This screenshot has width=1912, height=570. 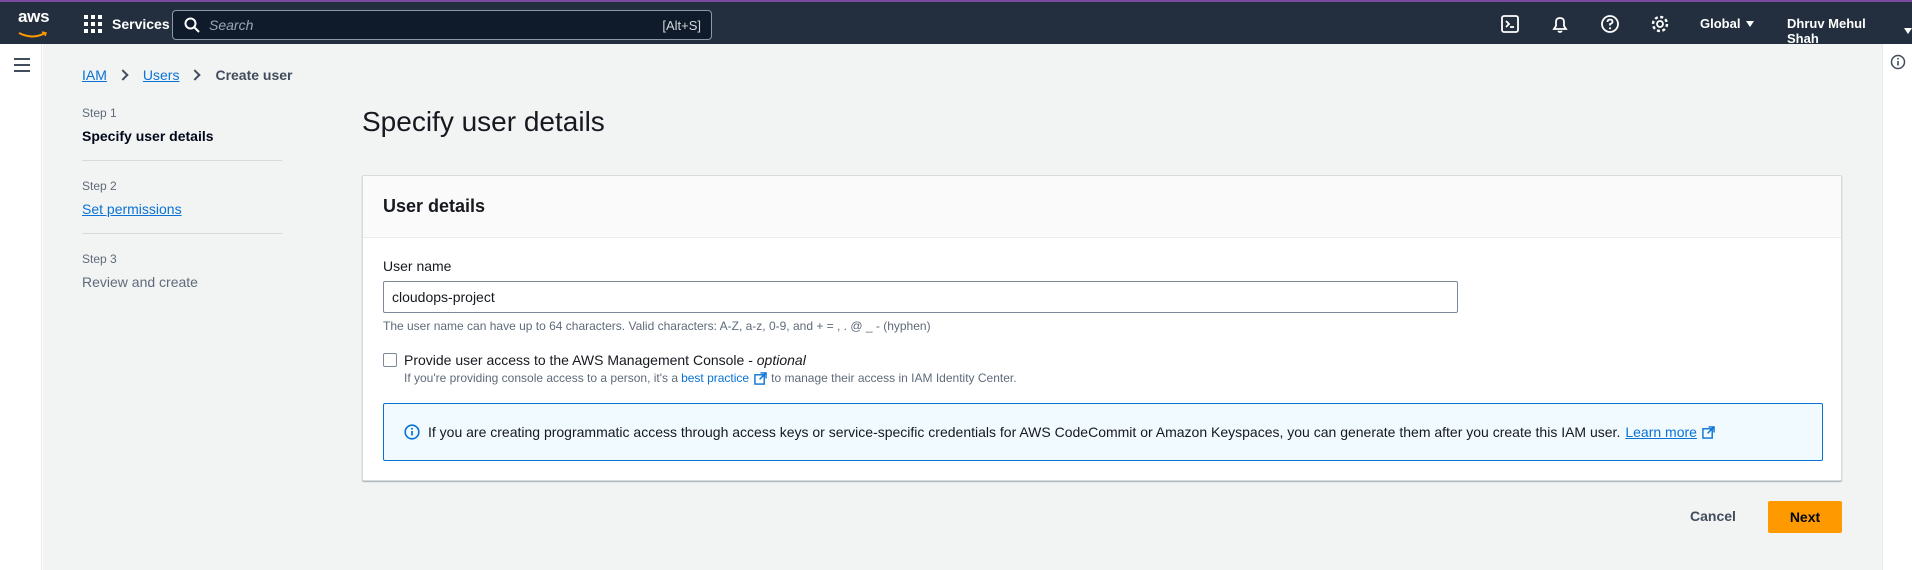 I want to click on wizard-step-2: Step 2 Set permissions, so click(x=182, y=206).